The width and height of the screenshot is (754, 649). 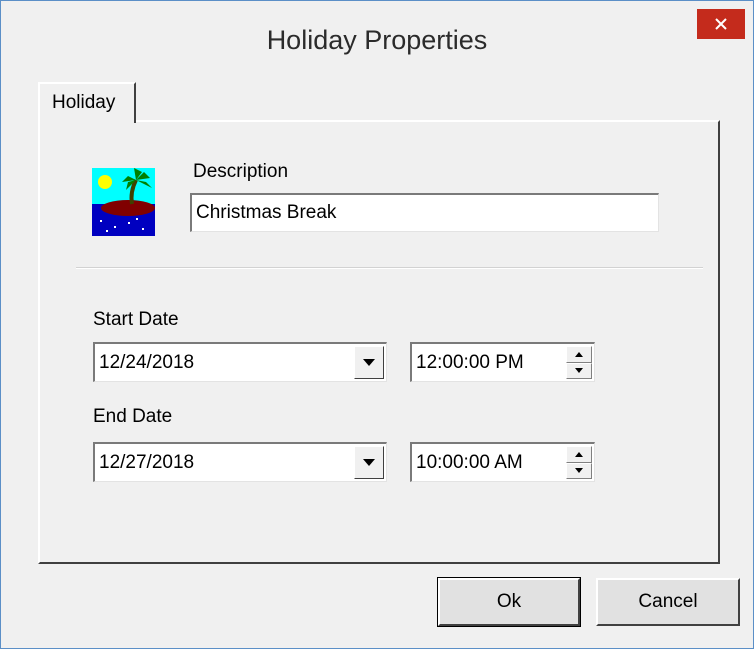 I want to click on start-time-spin-up, so click(x=579, y=354).